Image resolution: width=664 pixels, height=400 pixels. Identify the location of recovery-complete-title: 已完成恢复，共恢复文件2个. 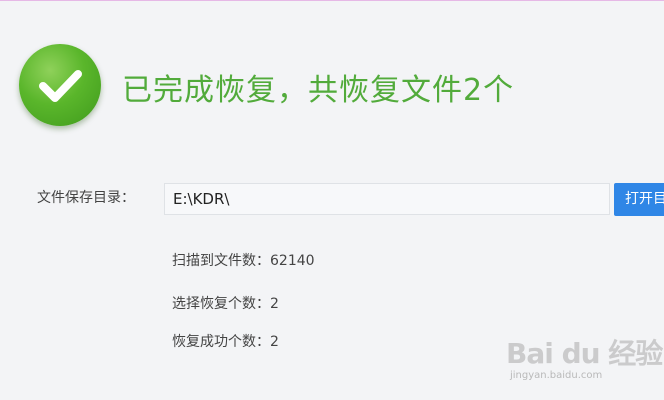
(318, 90).